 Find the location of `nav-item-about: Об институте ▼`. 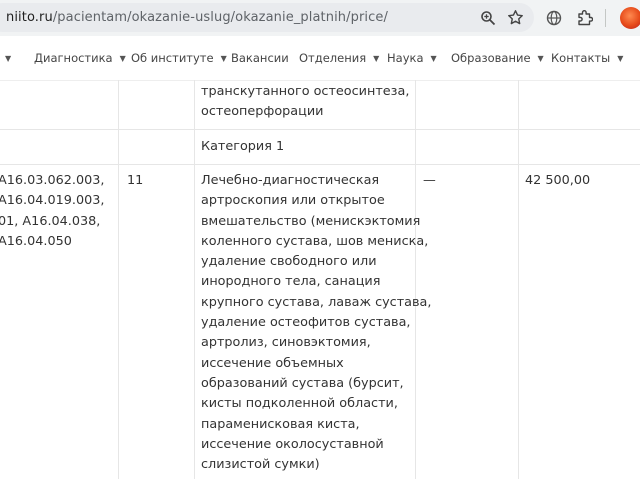

nav-item-about: Об институте ▼ is located at coordinates (179, 58).